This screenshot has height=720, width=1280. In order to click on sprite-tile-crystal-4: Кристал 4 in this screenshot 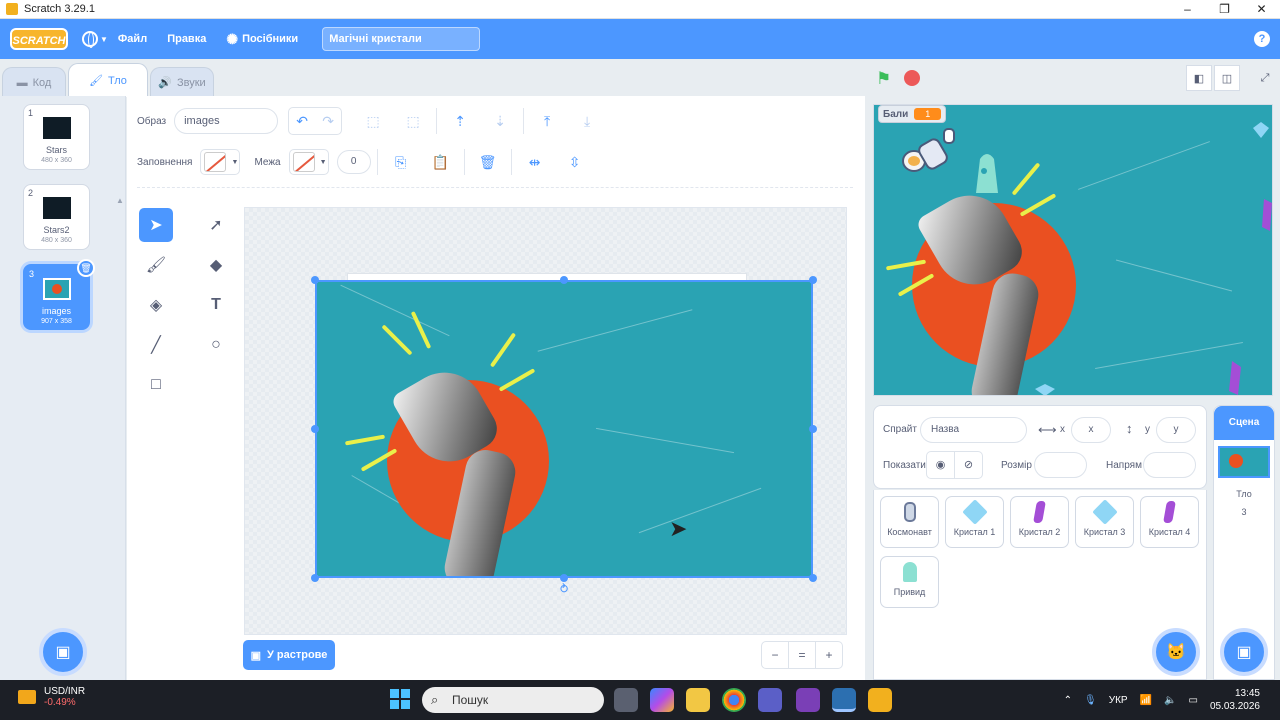, I will do `click(1169, 522)`.